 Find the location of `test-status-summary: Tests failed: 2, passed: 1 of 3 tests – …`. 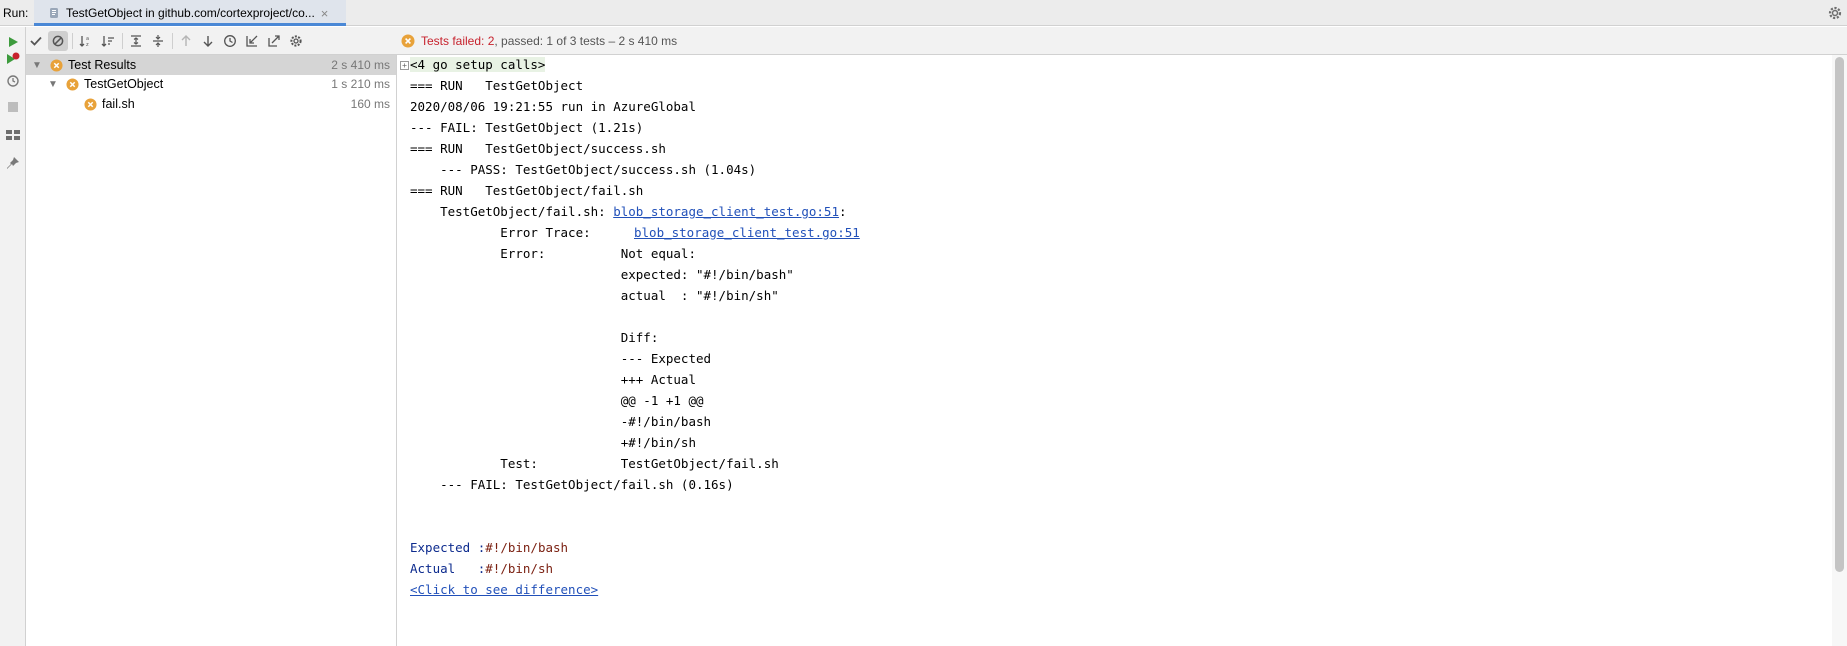

test-status-summary: Tests failed: 2, passed: 1 of 3 tests – … is located at coordinates (1122, 41).